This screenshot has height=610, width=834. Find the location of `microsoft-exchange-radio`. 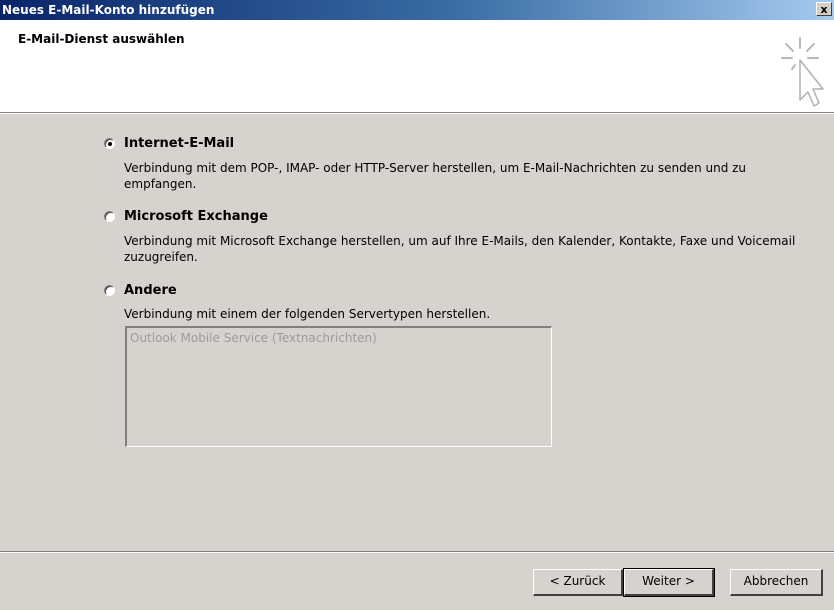

microsoft-exchange-radio is located at coordinates (109, 216).